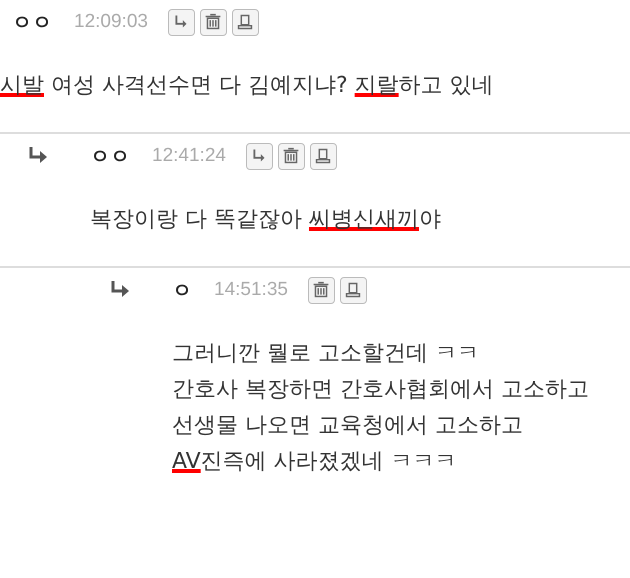 This screenshot has height=578, width=630. What do you see at coordinates (381, 390) in the screenshot?
I see `comment-text: 간호사 복장하면 간호사협회에서 고소하고` at bounding box center [381, 390].